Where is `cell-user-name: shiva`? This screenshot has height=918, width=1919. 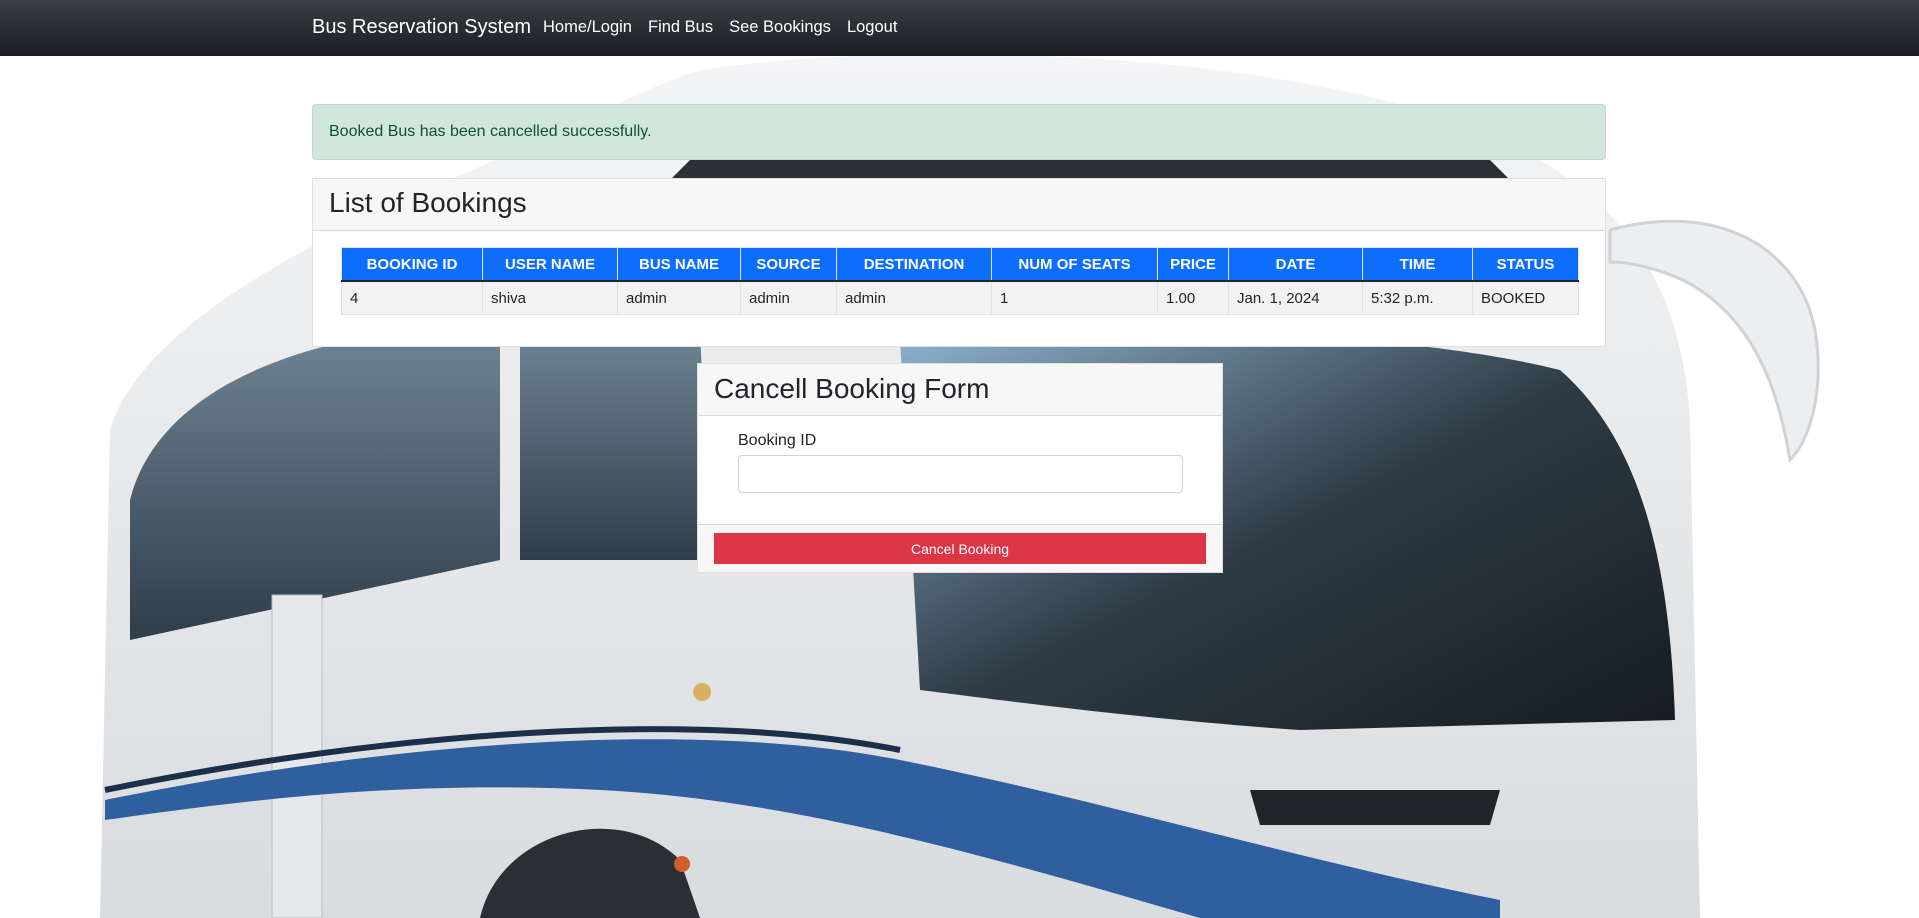
cell-user-name: shiva is located at coordinates (550, 297).